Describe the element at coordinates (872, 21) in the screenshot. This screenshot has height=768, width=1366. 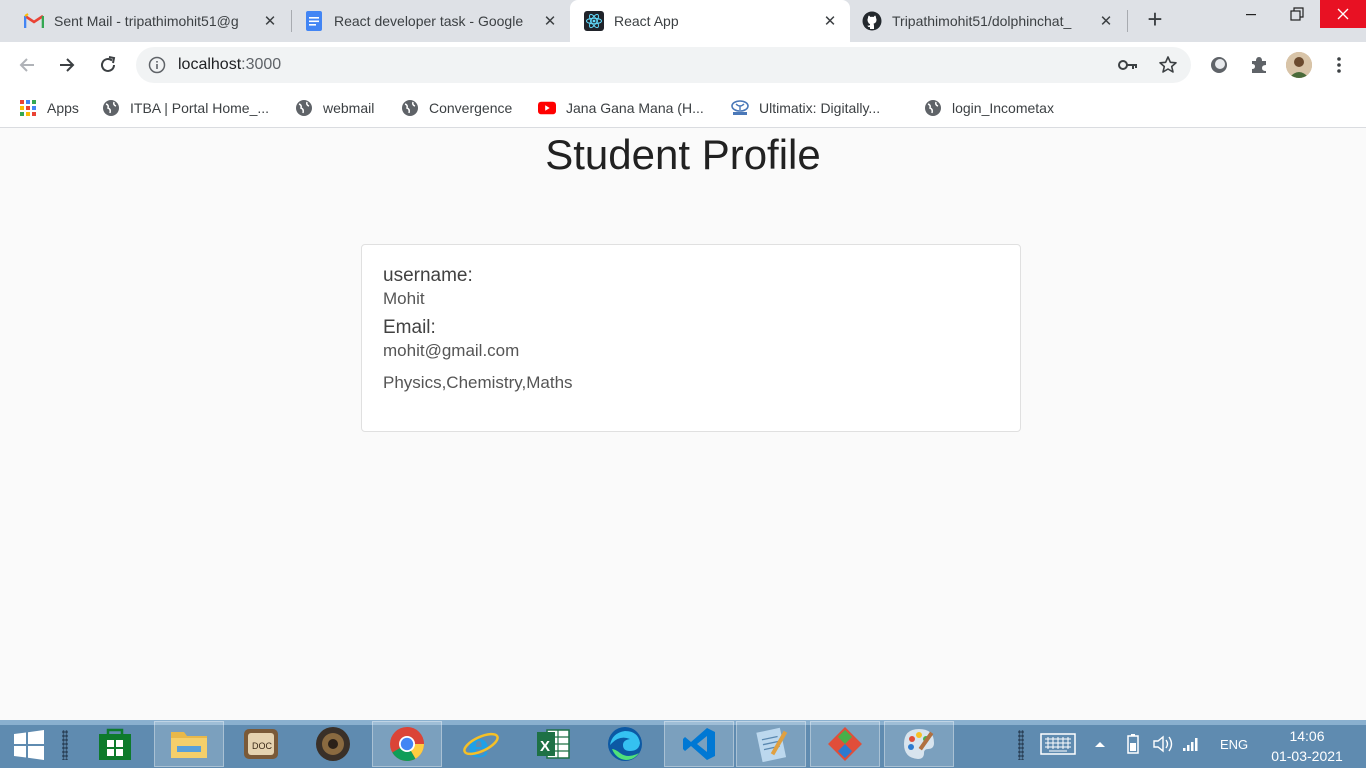
I see `github-icon` at that location.